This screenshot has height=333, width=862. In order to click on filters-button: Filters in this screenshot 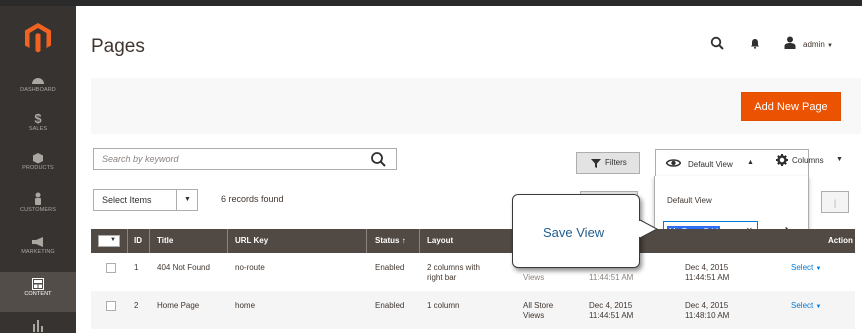, I will do `click(608, 163)`.